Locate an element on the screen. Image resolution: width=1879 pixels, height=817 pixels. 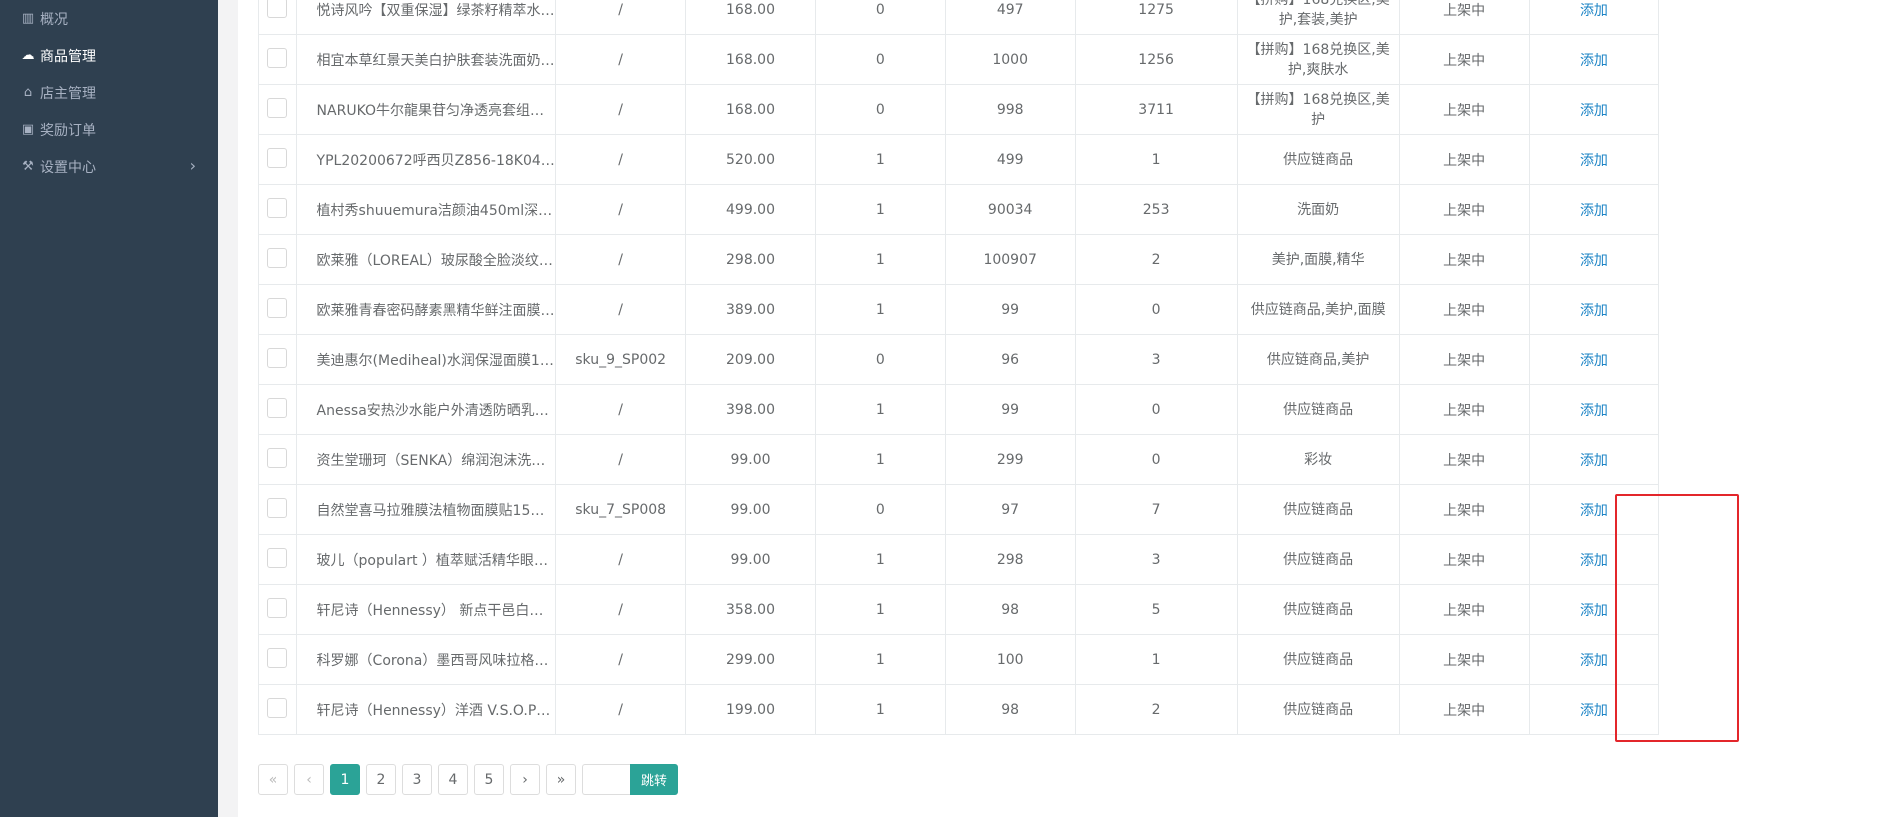
sales-text: 1 is located at coordinates (1156, 159).